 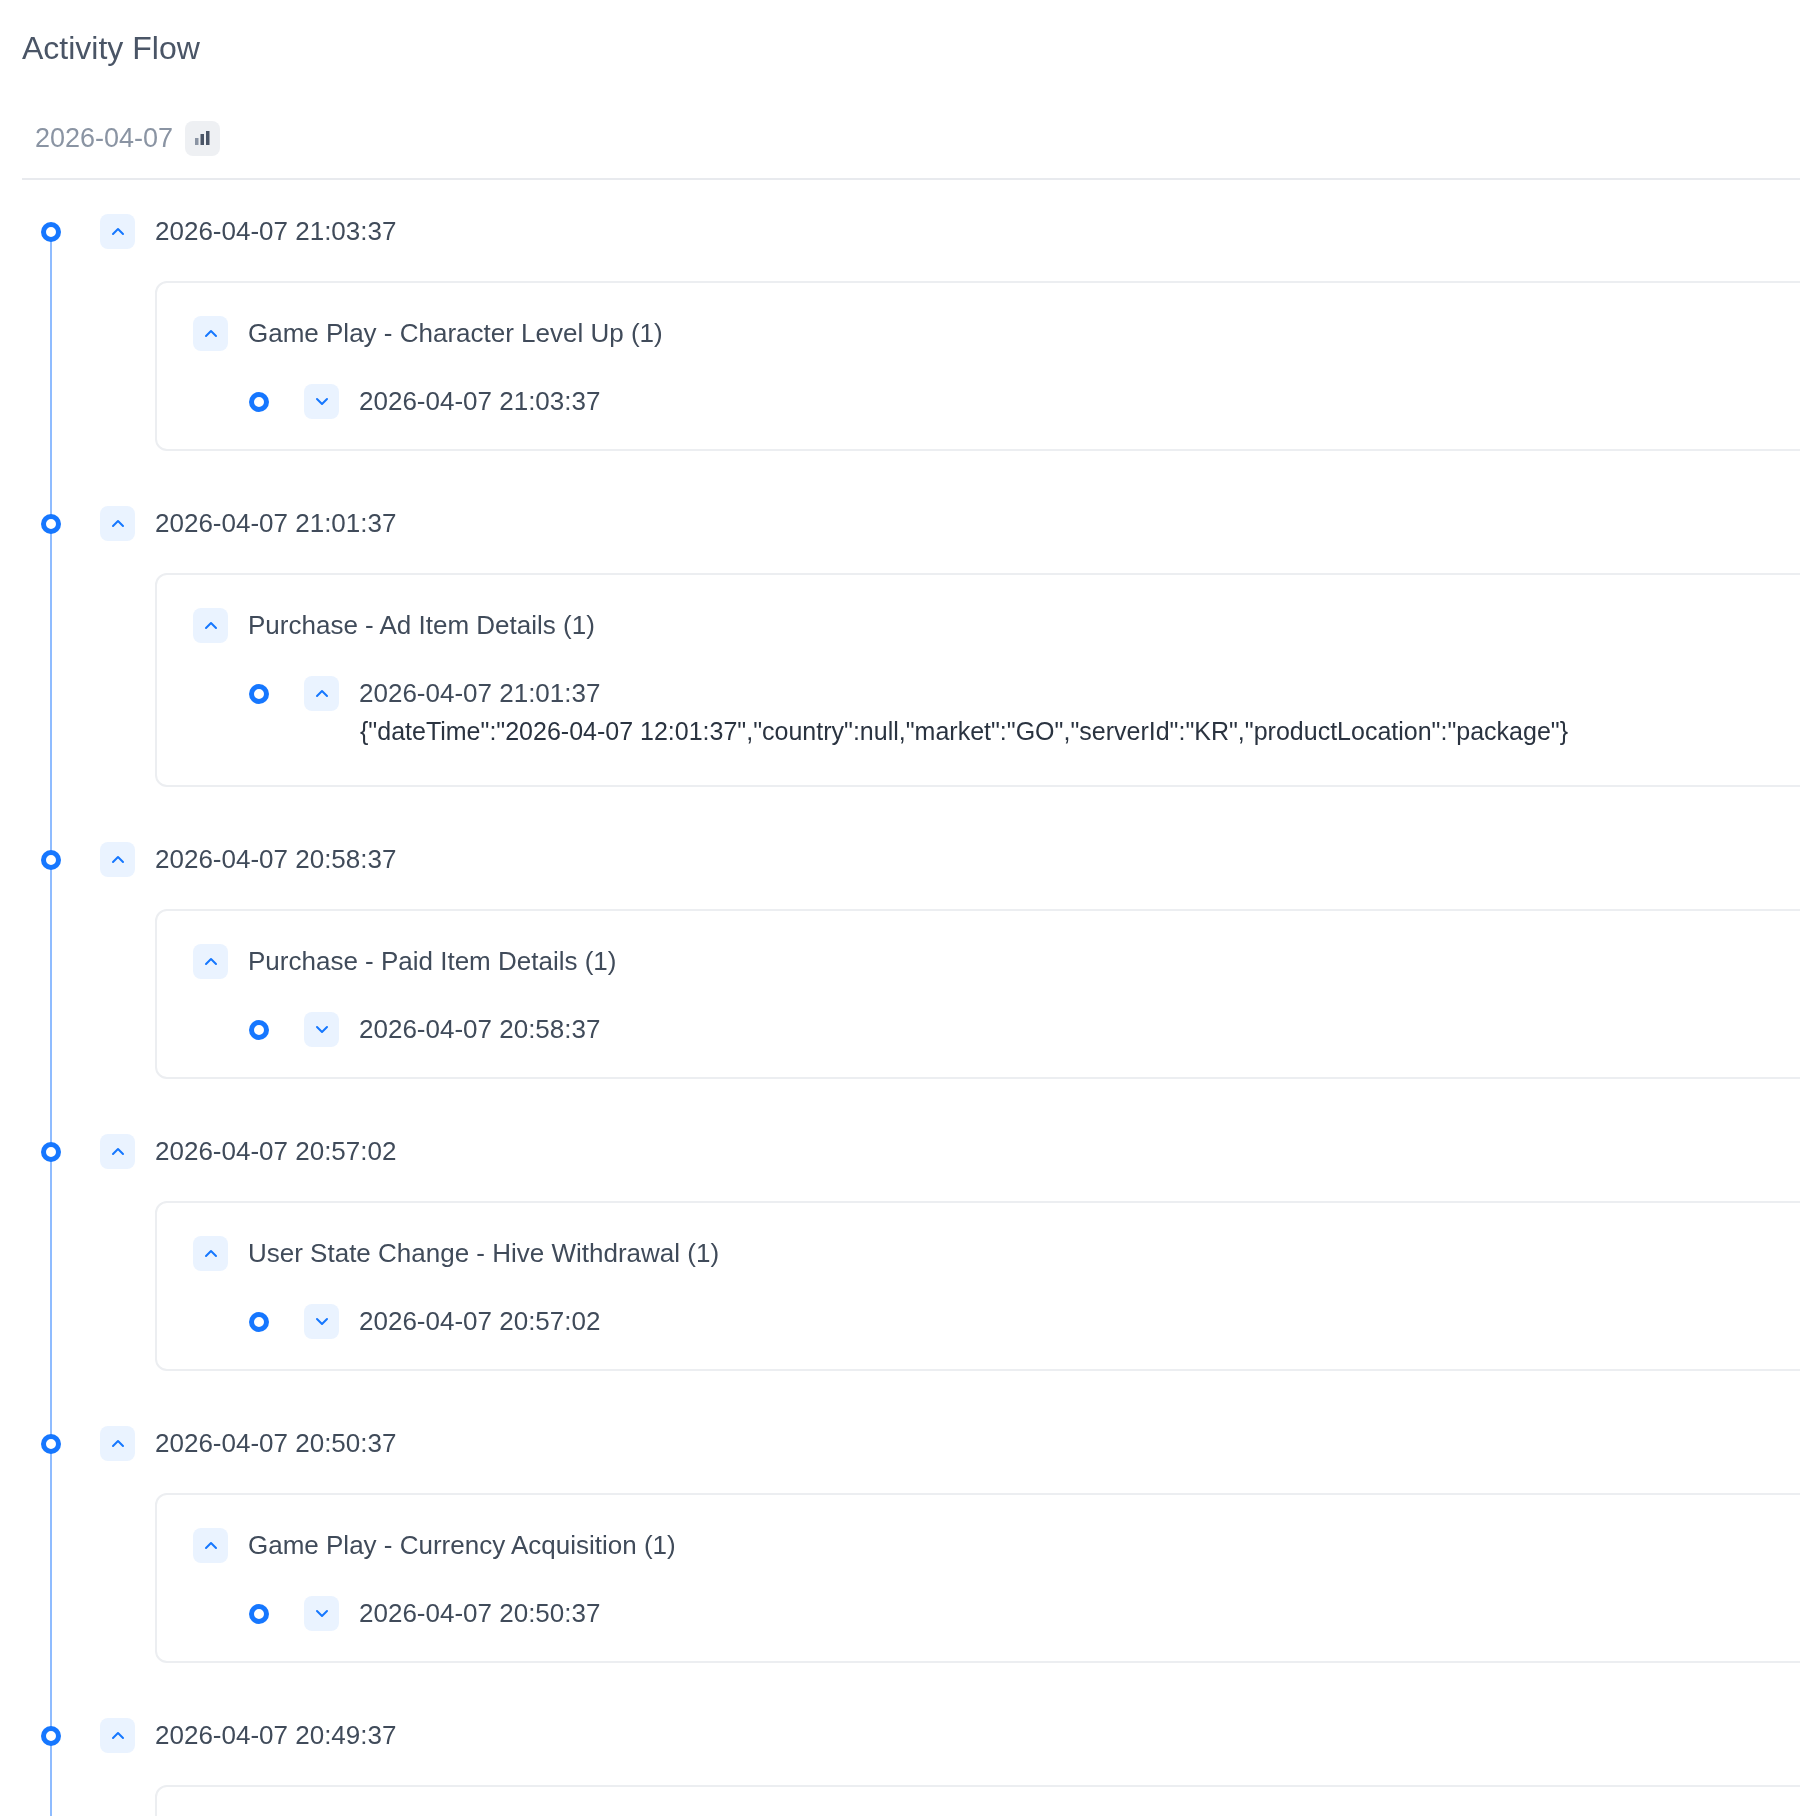 I want to click on group-time: 2026-04-07 20:57:02, so click(x=276, y=1151).